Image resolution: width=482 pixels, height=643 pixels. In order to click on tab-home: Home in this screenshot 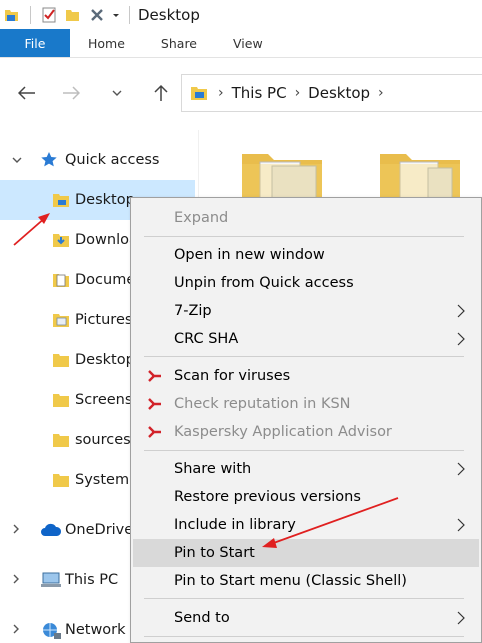, I will do `click(106, 43)`.